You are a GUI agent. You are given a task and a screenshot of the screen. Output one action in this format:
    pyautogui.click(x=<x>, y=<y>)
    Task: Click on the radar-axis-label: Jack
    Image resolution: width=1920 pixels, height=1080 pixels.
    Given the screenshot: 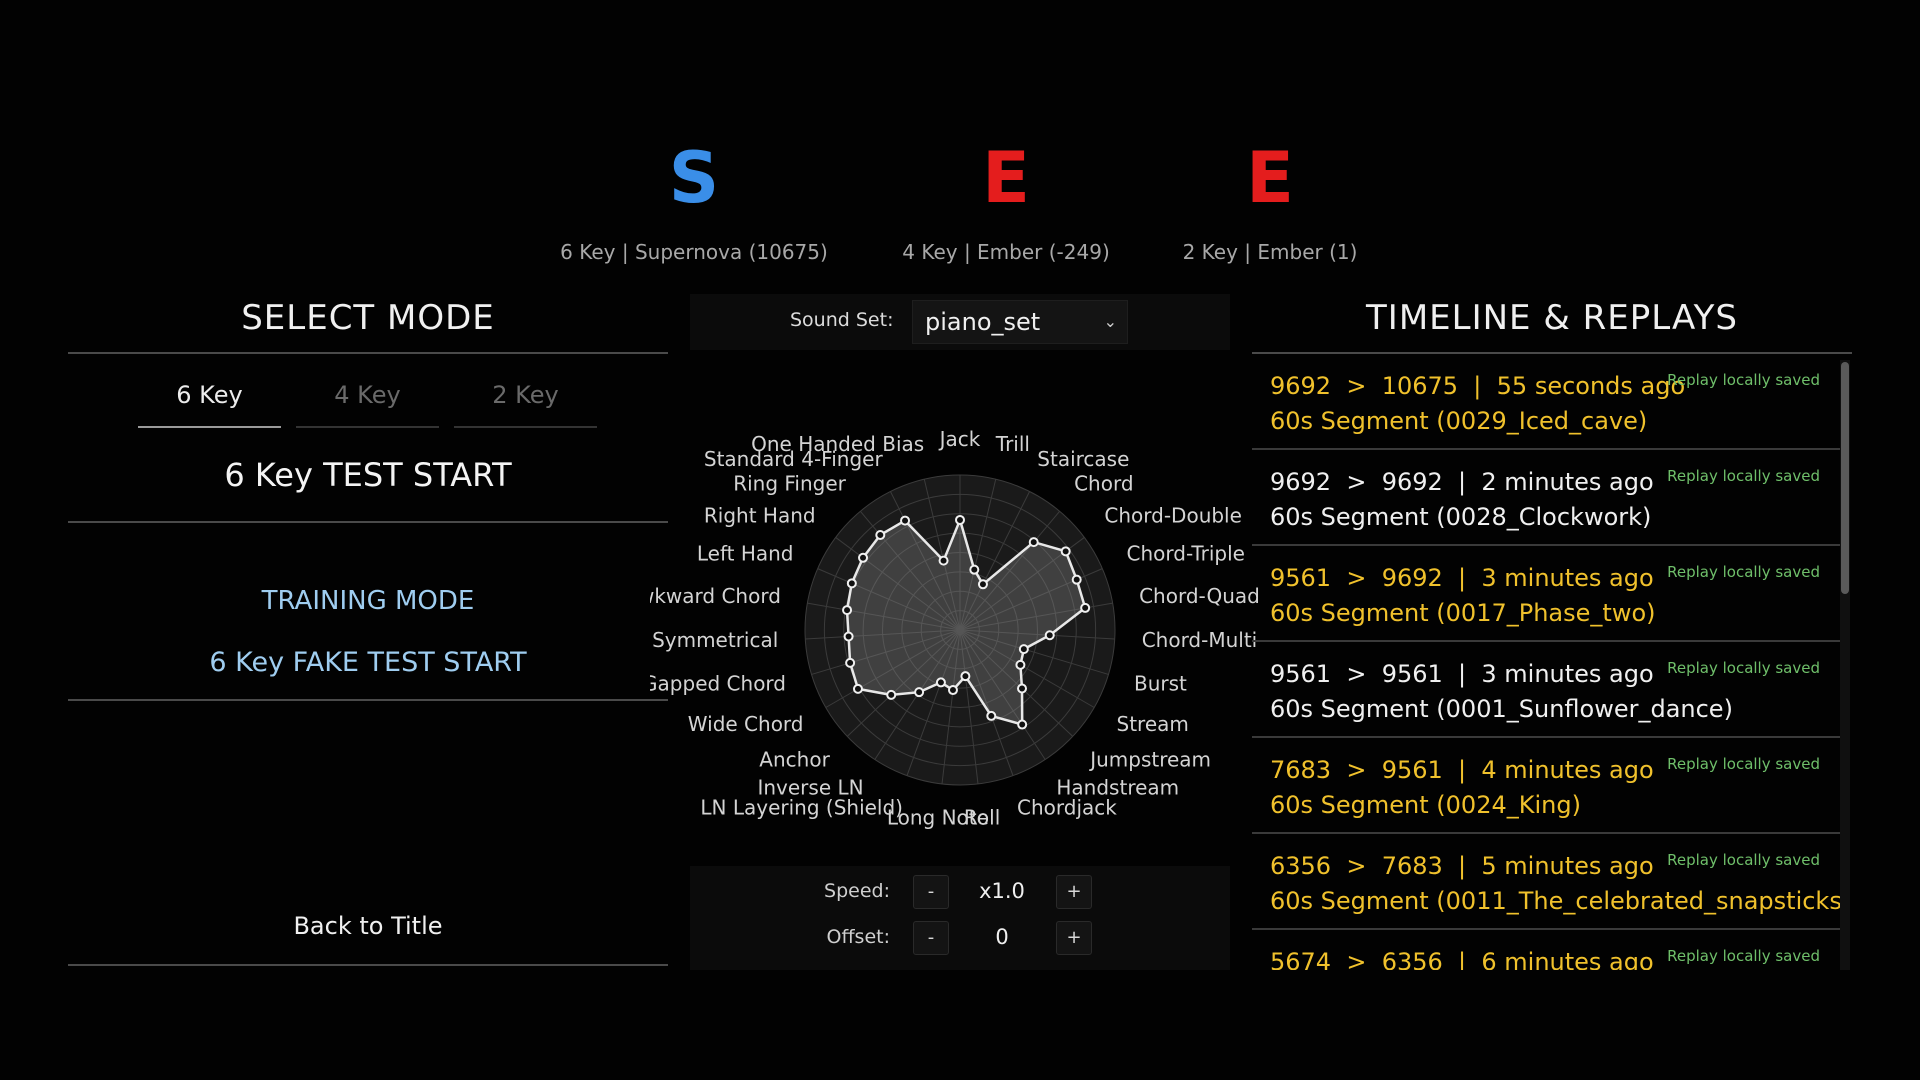 What is the action you would take?
    pyautogui.click(x=959, y=439)
    